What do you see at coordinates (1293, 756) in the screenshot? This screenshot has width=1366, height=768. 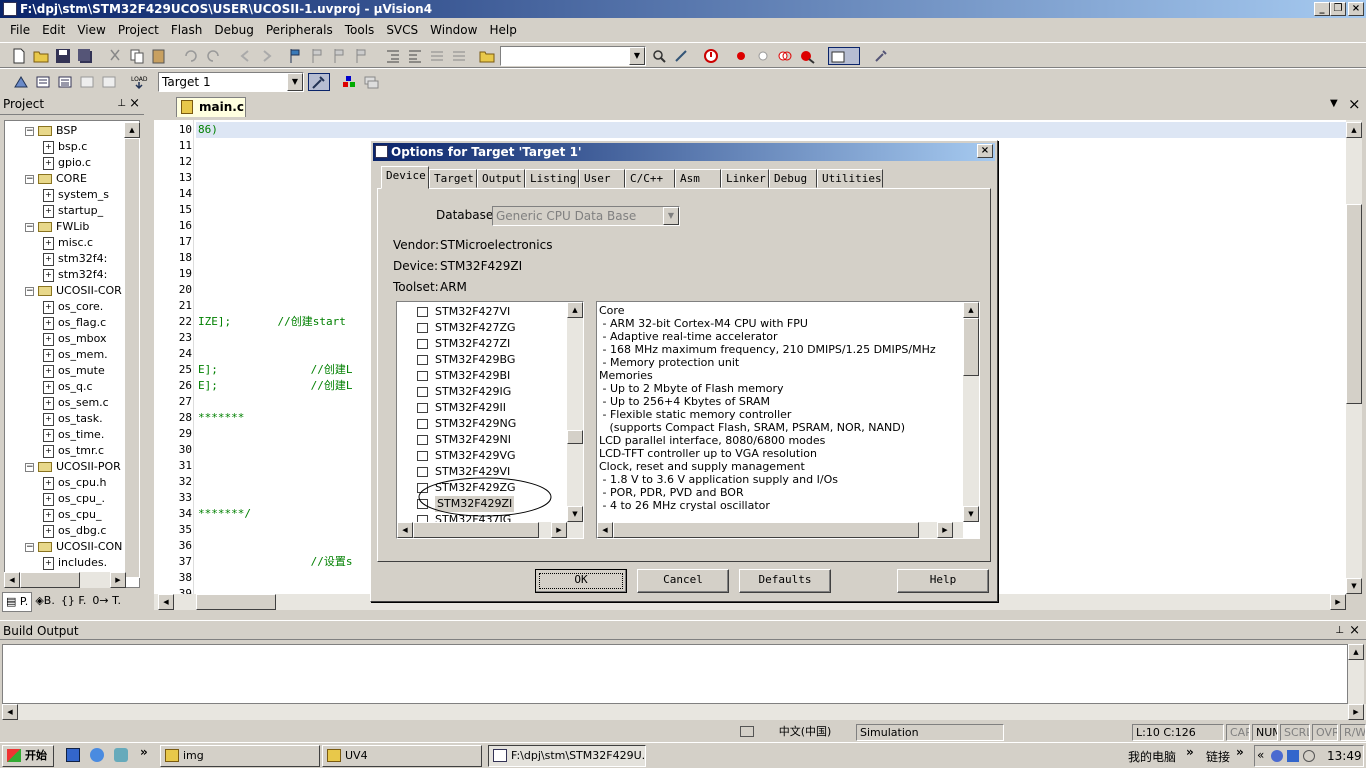 I see `tray-shield-icon` at bounding box center [1293, 756].